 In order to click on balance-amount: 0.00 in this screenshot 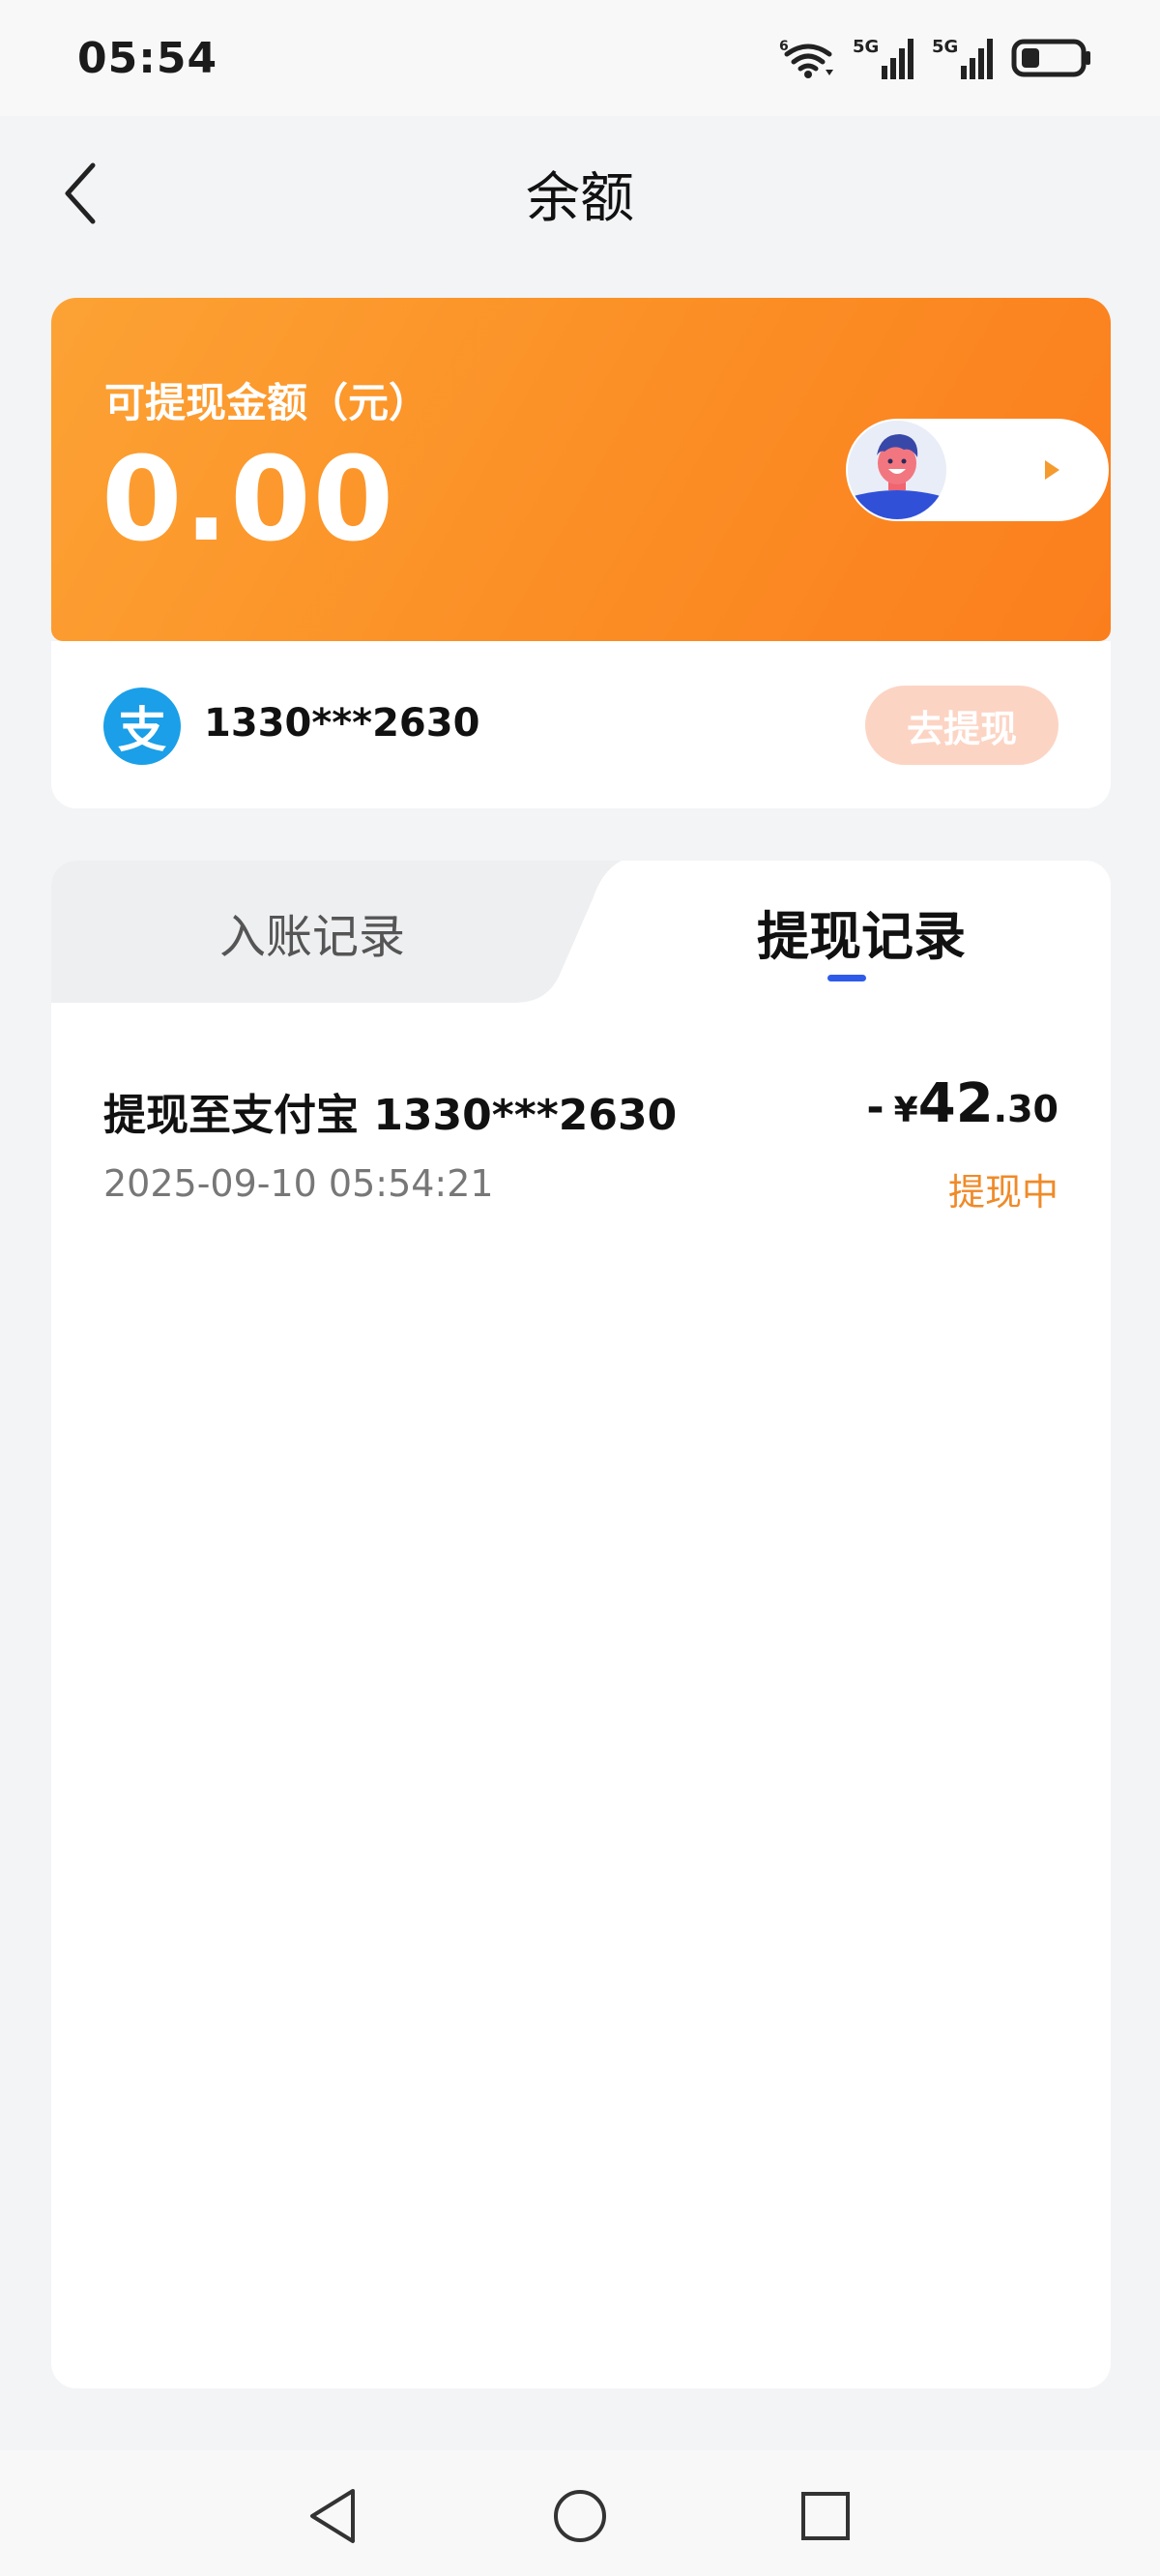, I will do `click(249, 500)`.